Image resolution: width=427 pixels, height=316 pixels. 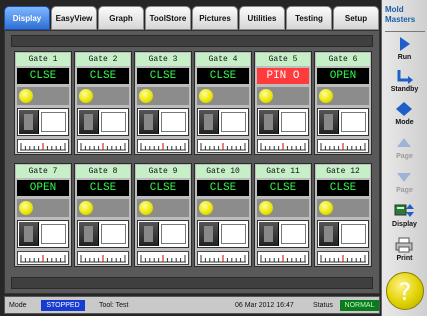 I want to click on mode-button: Mode, so click(x=404, y=115).